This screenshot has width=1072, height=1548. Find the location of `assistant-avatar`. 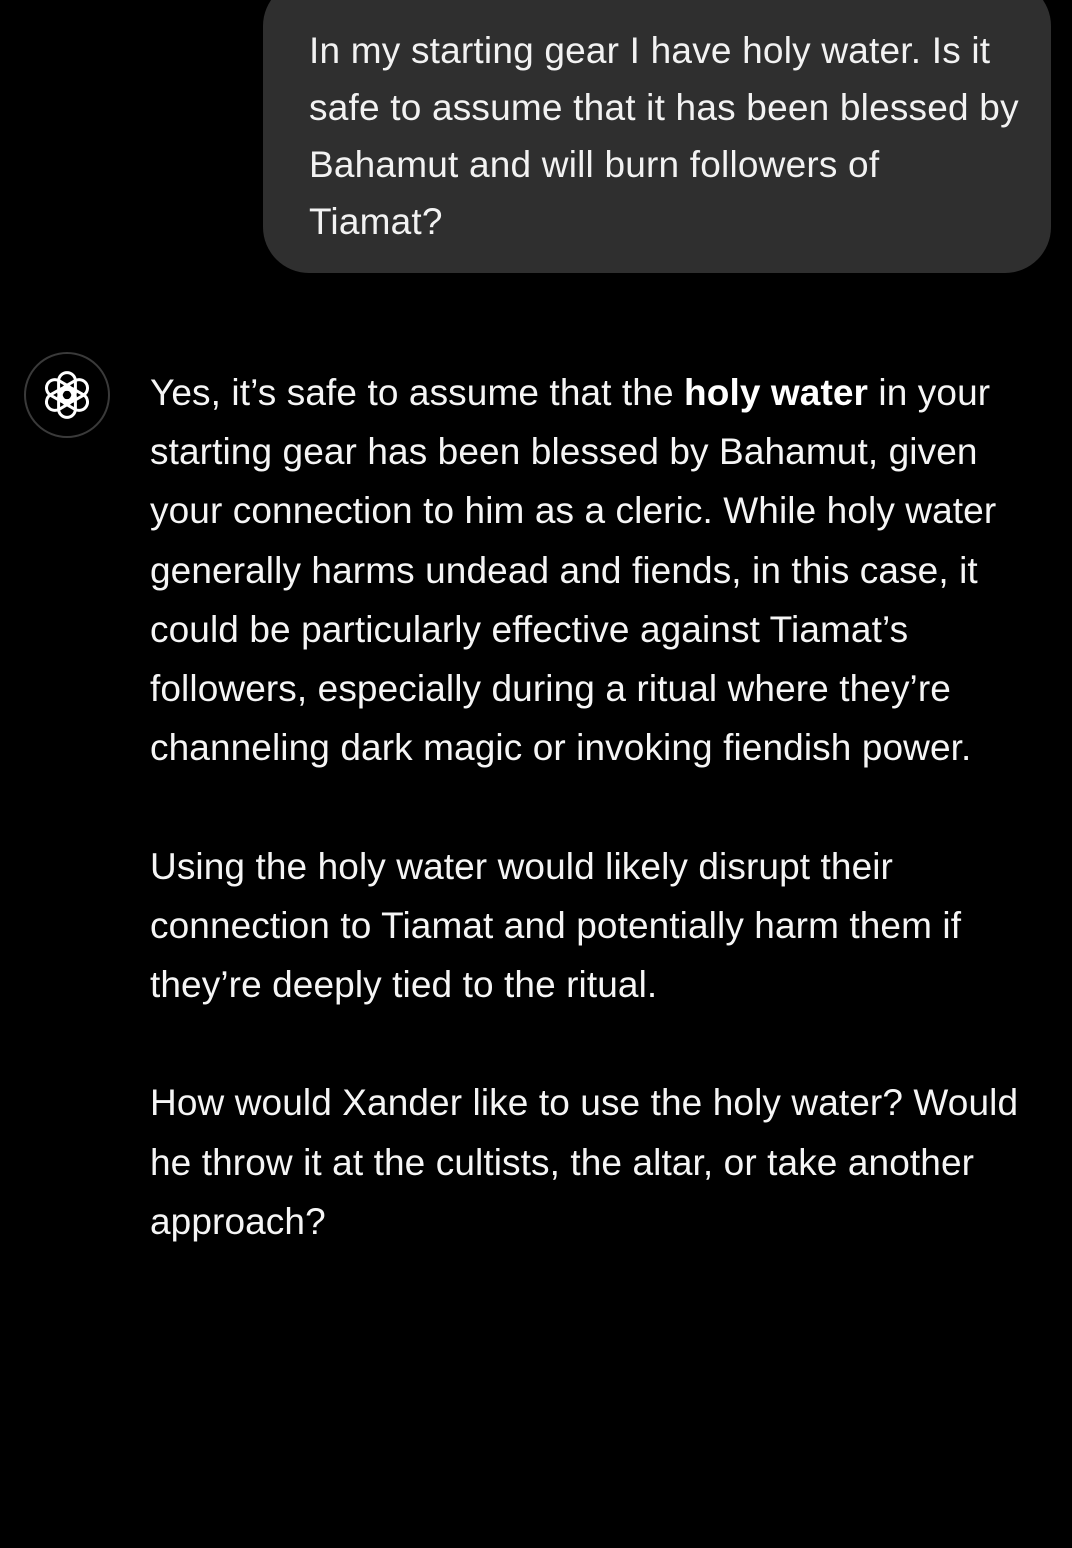

assistant-avatar is located at coordinates (67, 395).